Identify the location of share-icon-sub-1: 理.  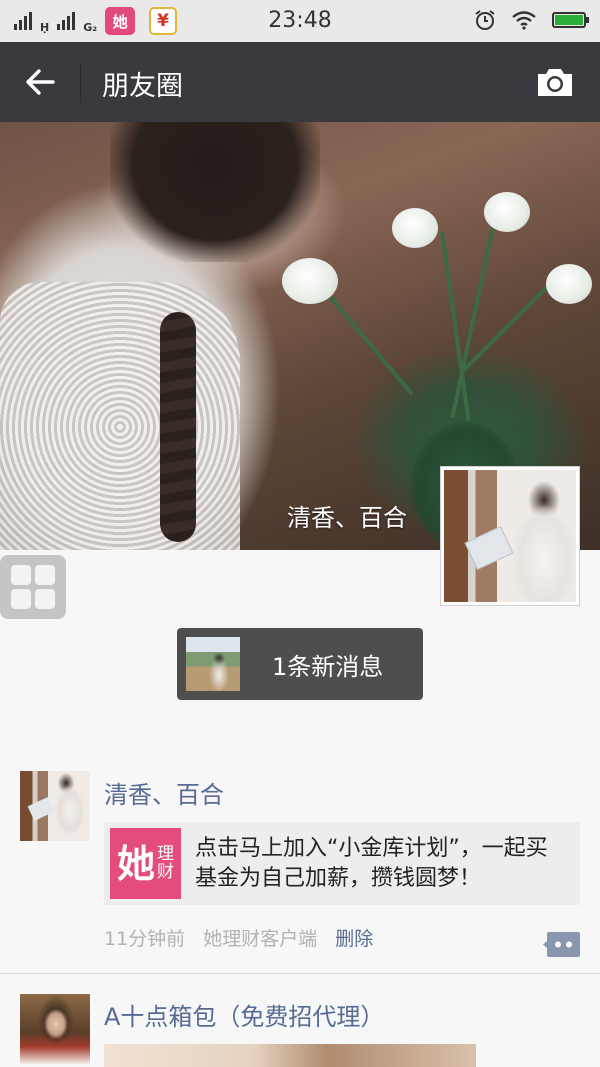
(165, 853).